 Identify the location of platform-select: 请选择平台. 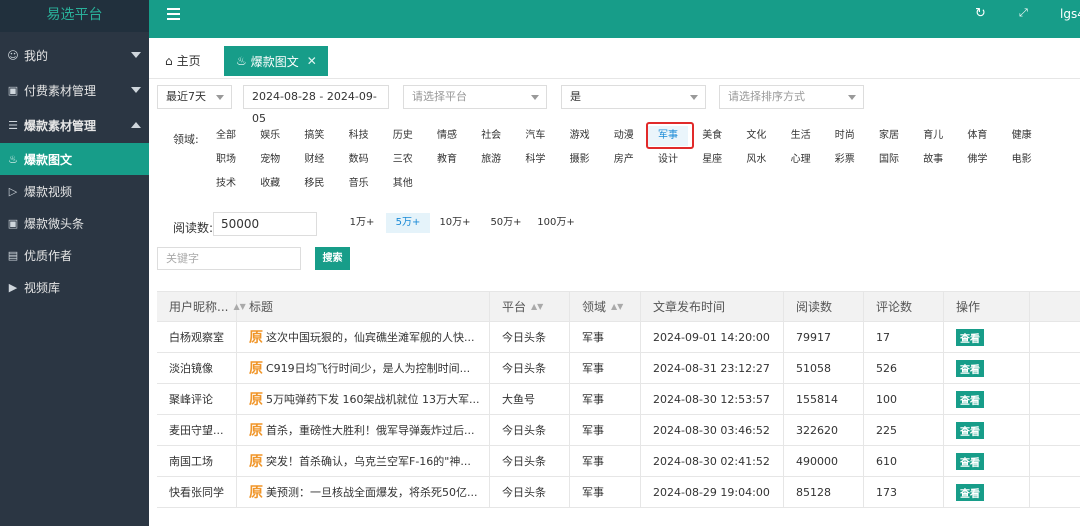
(475, 97).